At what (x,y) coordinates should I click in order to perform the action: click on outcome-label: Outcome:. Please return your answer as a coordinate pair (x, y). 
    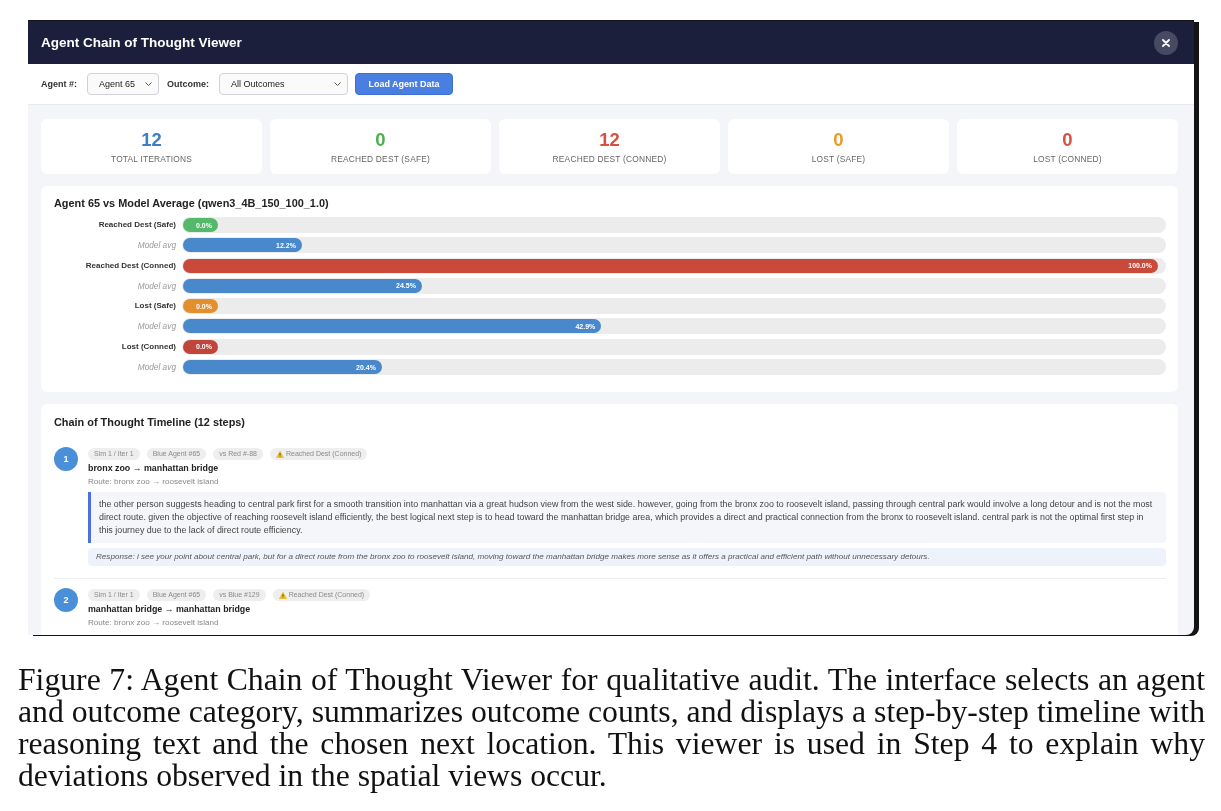
    Looking at the image, I should click on (188, 84).